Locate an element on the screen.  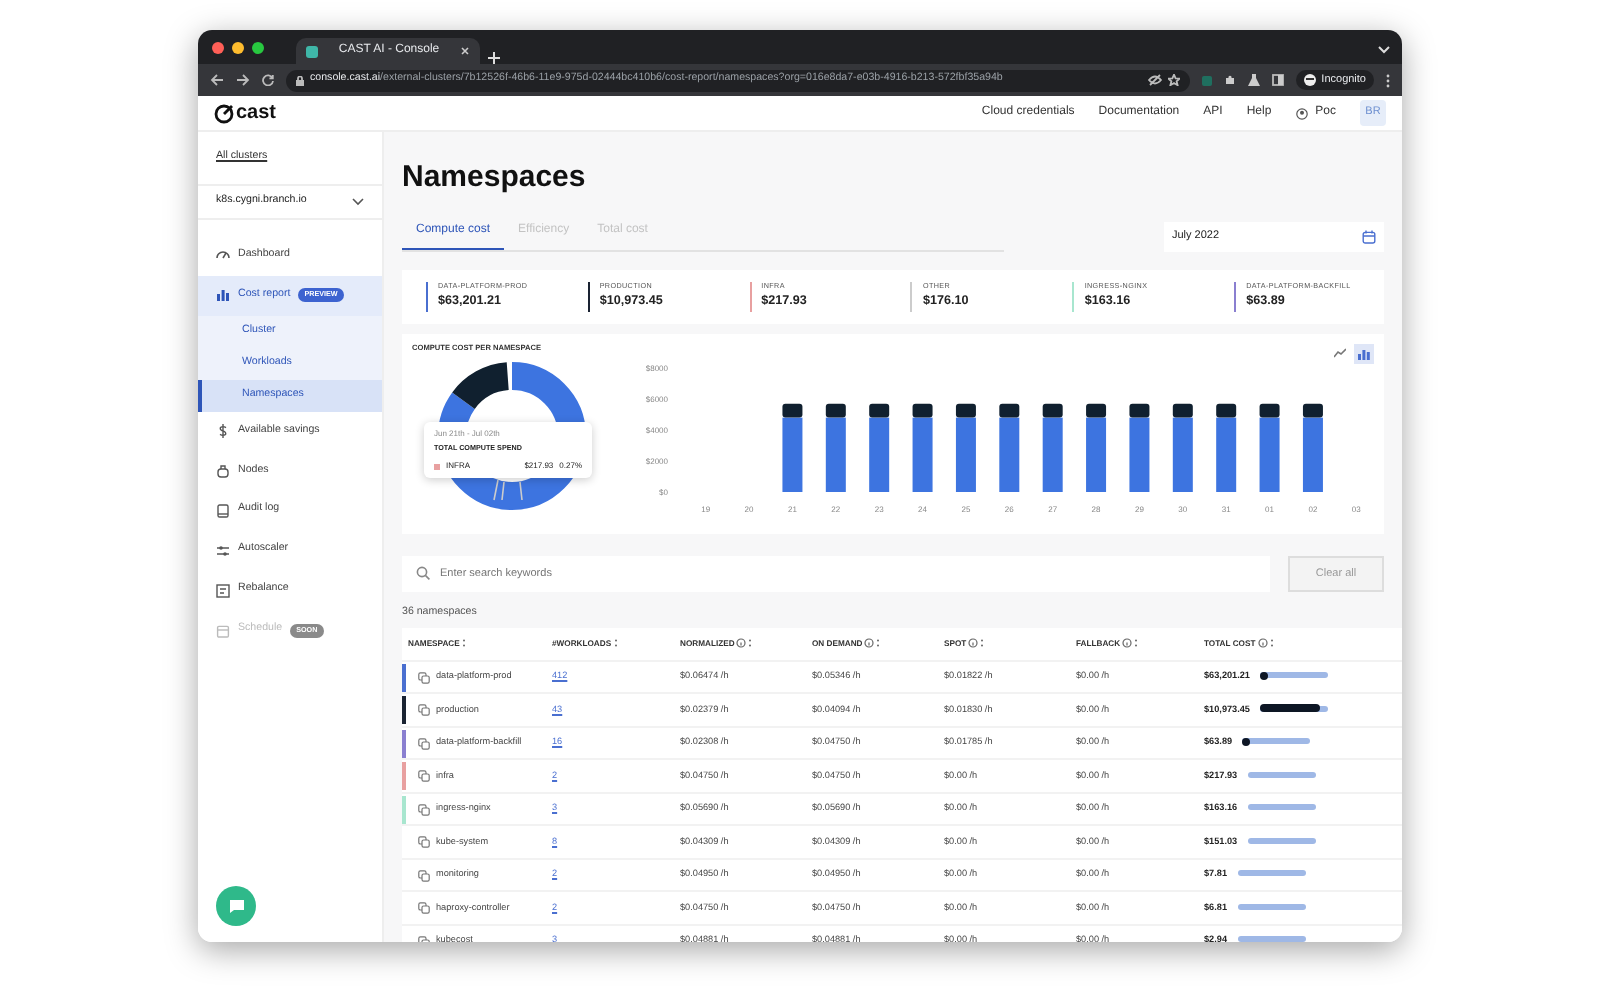
search-icon is located at coordinates (423, 573).